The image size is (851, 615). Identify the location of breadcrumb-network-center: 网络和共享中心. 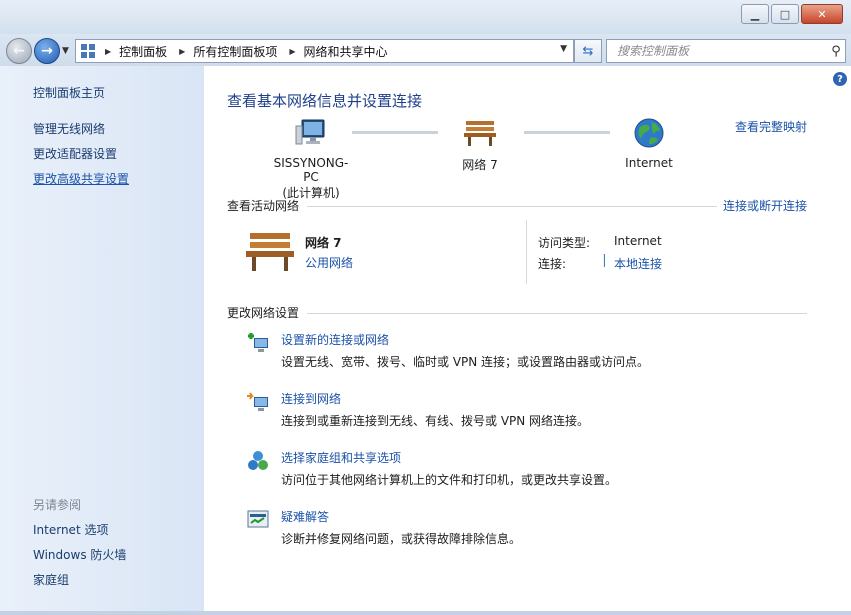
(346, 51).